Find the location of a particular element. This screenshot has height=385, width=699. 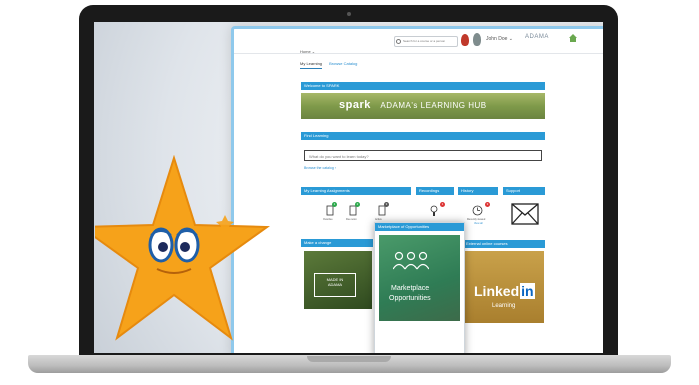

marketplace-caption-2: Opportunities is located at coordinates (410, 298).